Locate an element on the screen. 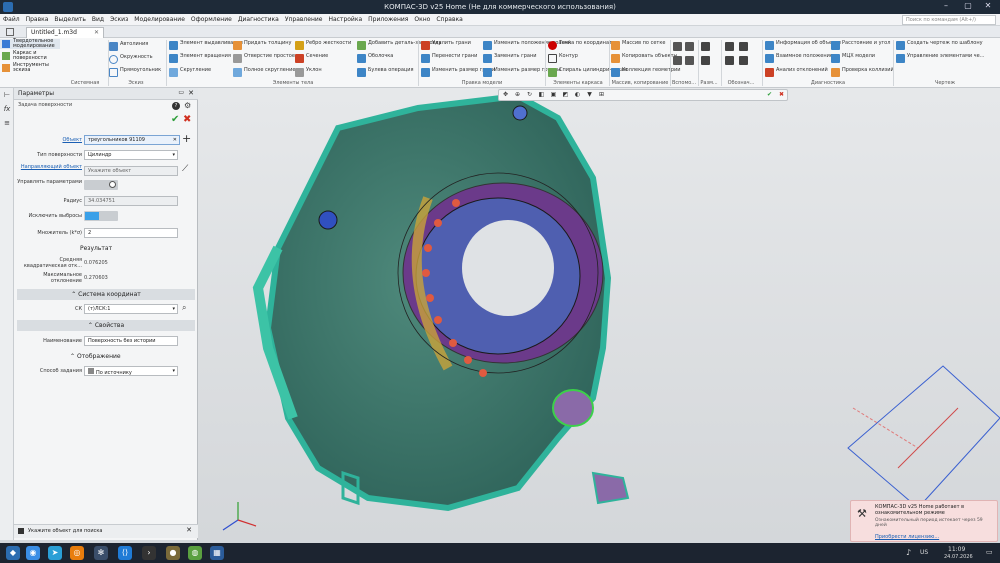 Image resolution: width=1000 pixels, height=563 pixels. terminal-icon: › is located at coordinates (149, 553).